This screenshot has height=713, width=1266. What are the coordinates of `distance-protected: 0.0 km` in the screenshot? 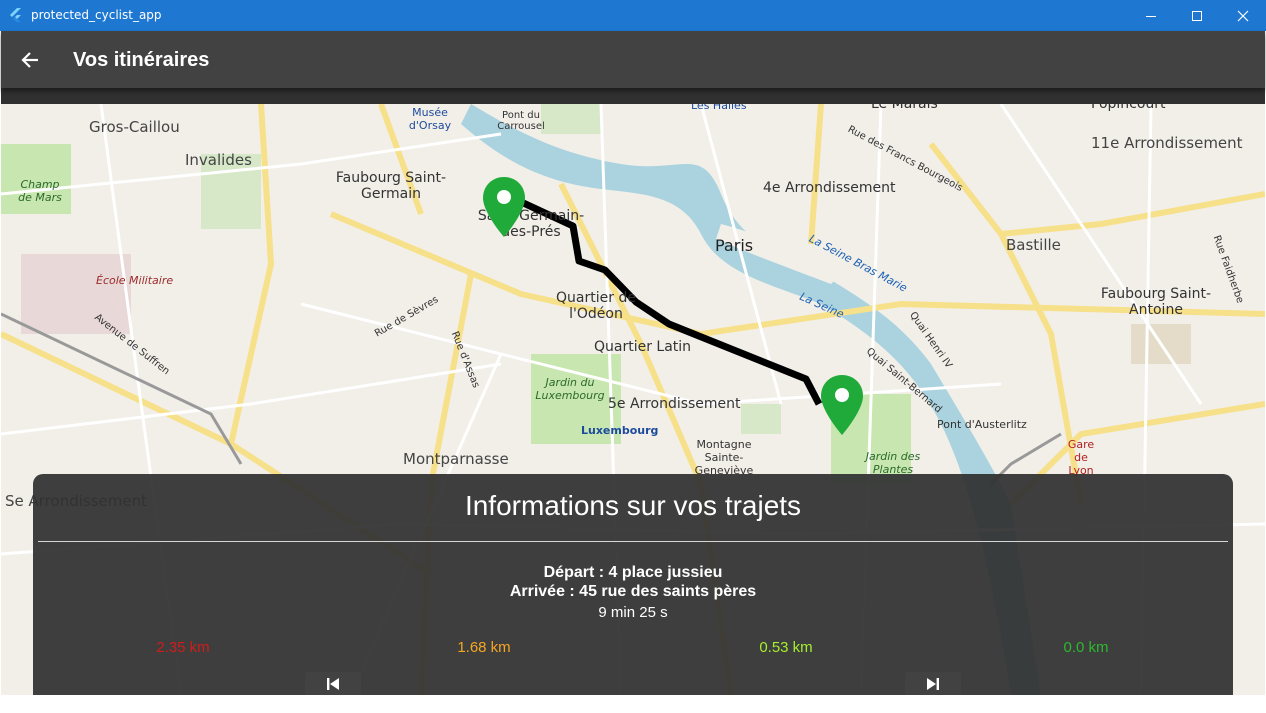 It's located at (1086, 647).